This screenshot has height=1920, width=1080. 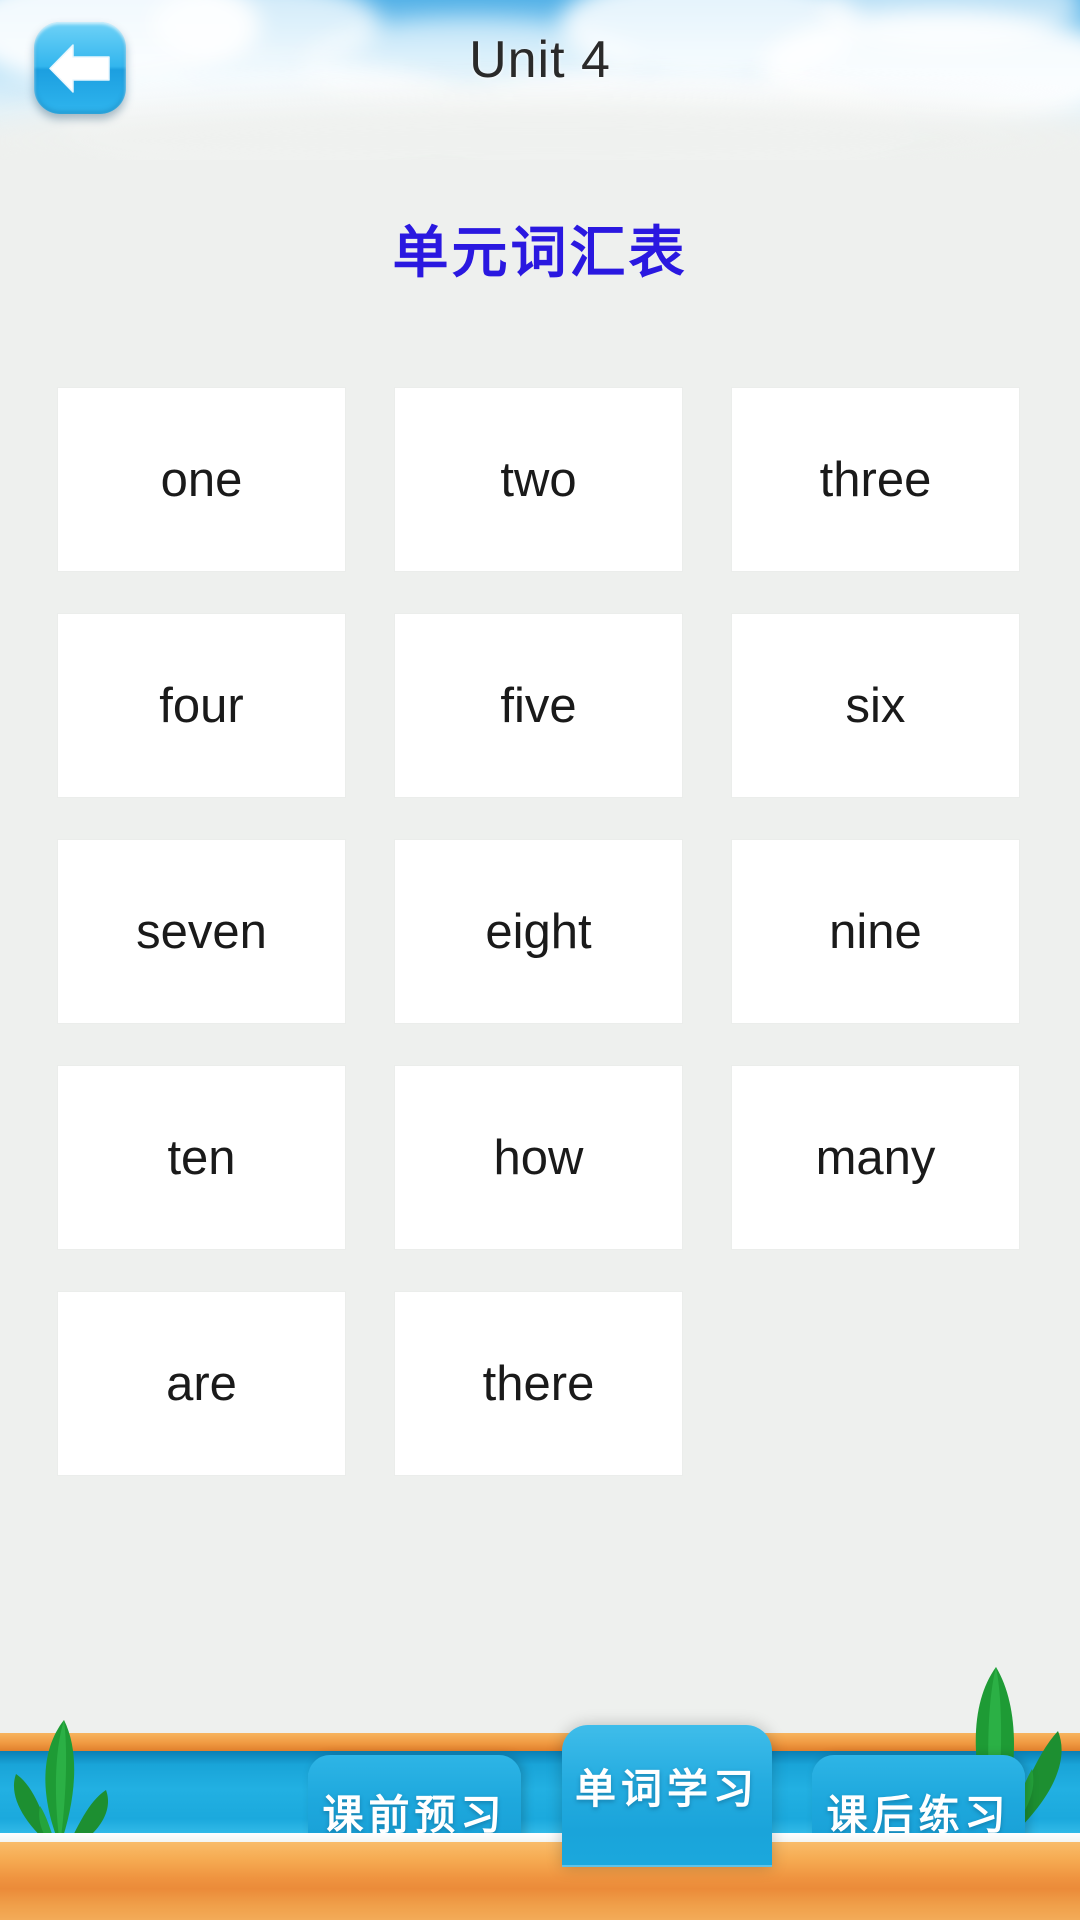 I want to click on bottom-orange-ledge, so click(x=540, y=1881).